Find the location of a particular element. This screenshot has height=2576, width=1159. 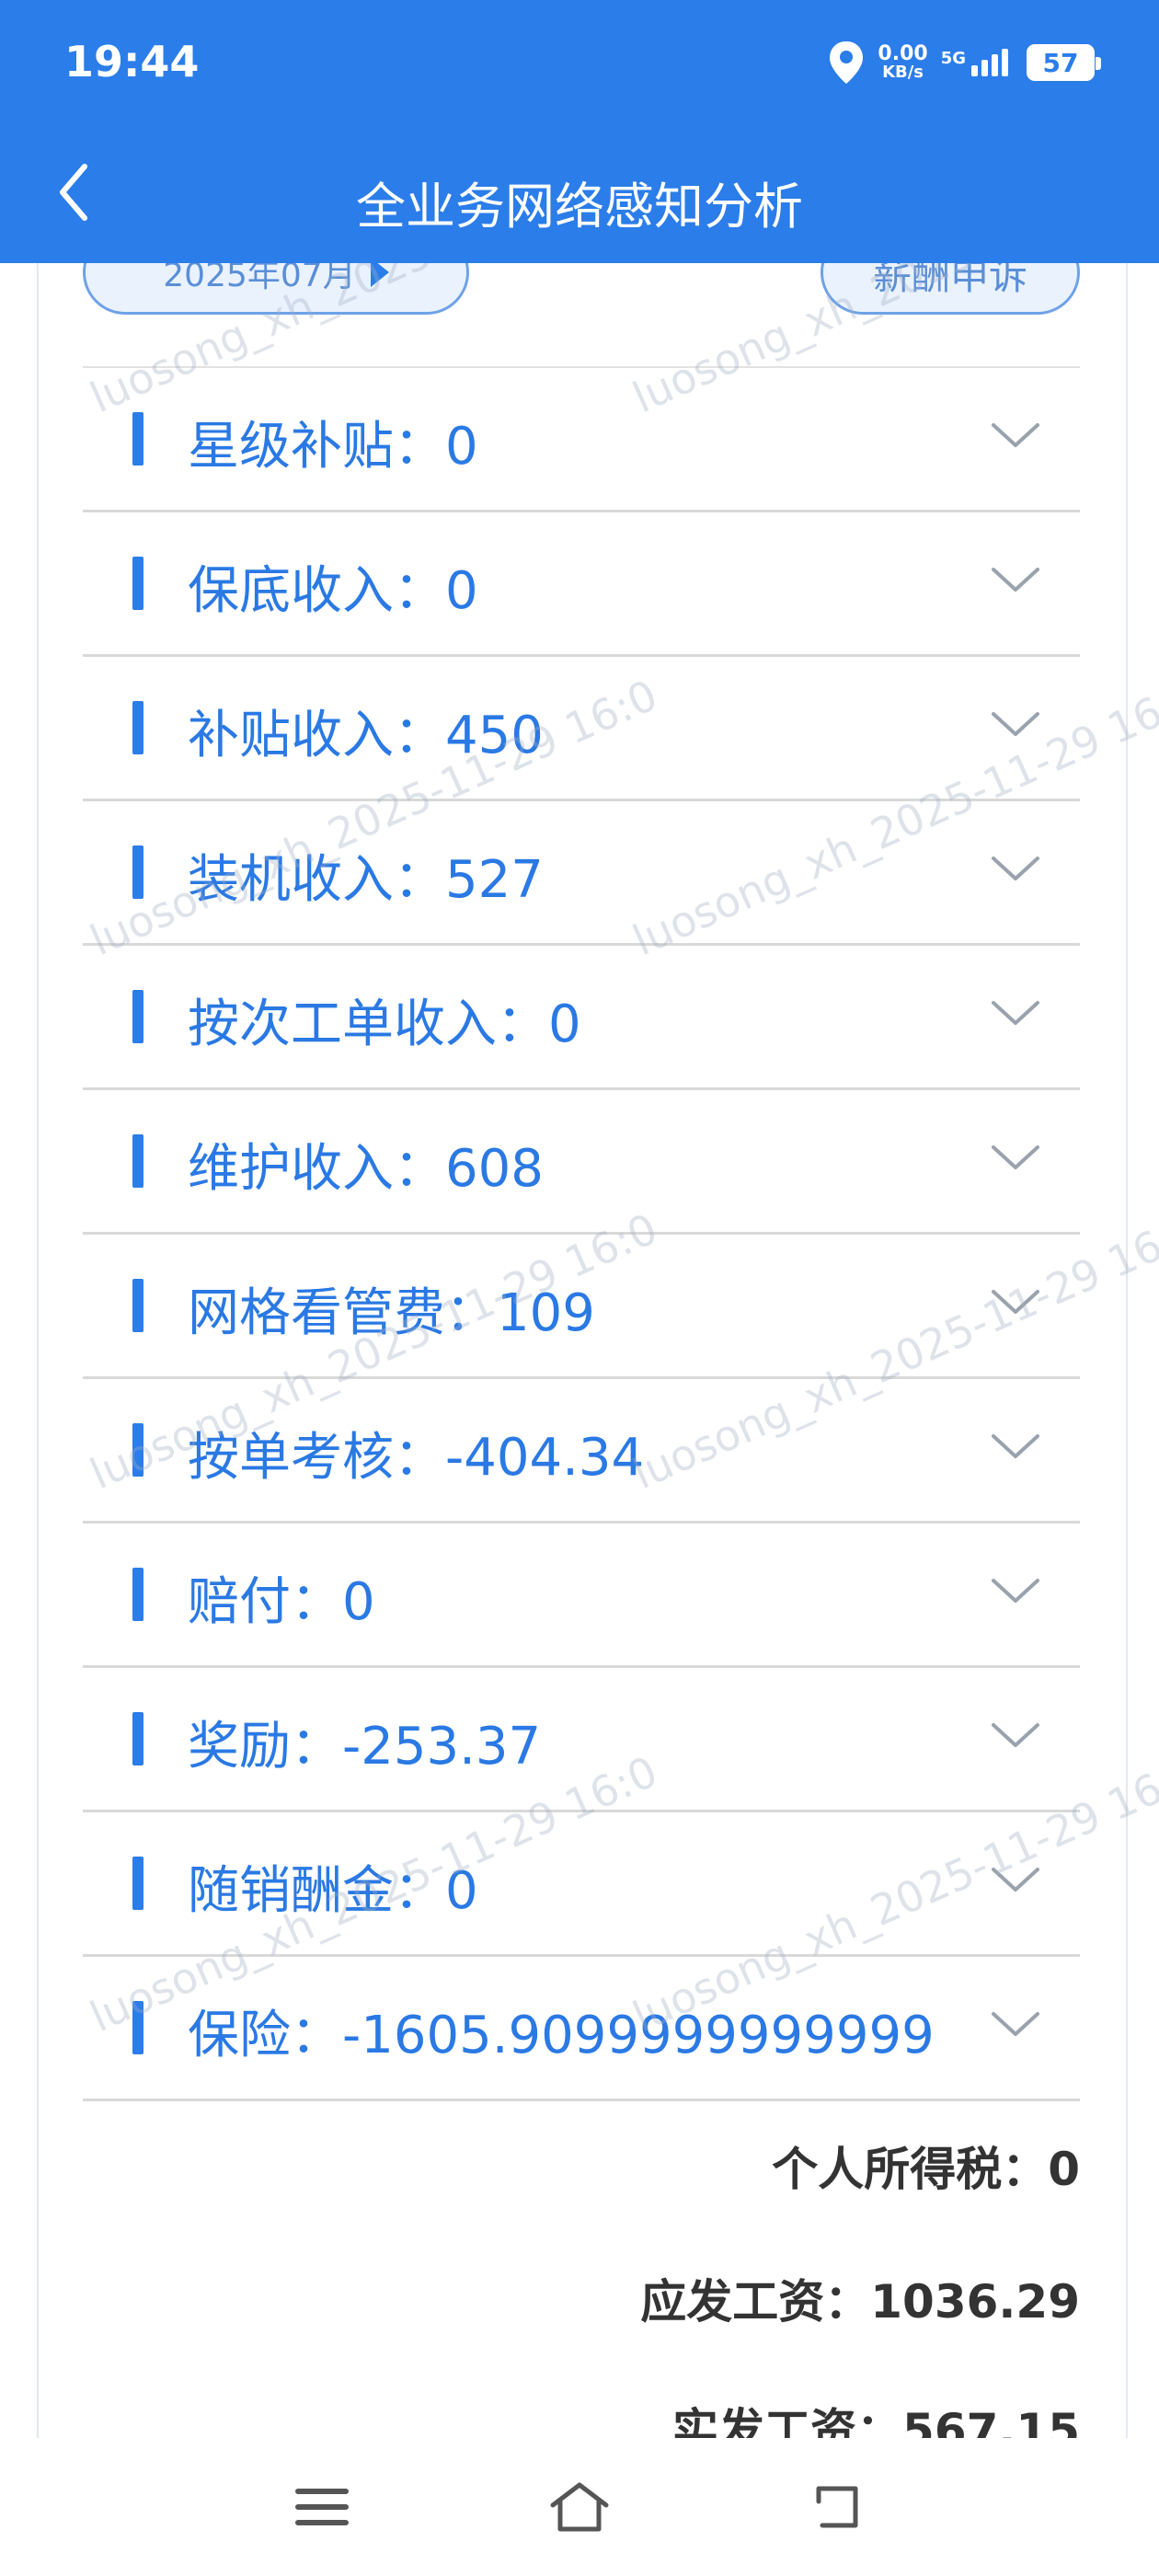

item-label: 星级补贴：0 is located at coordinates (333, 447).